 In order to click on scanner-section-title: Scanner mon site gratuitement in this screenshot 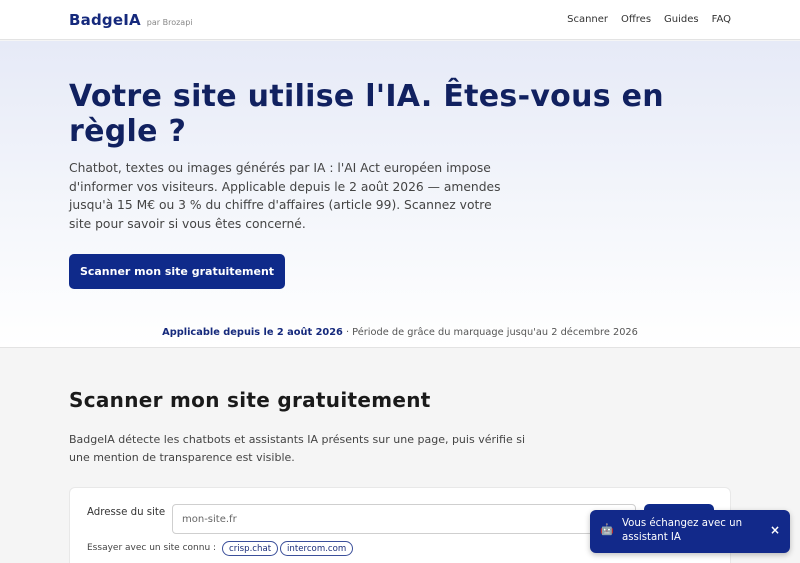, I will do `click(250, 400)`.